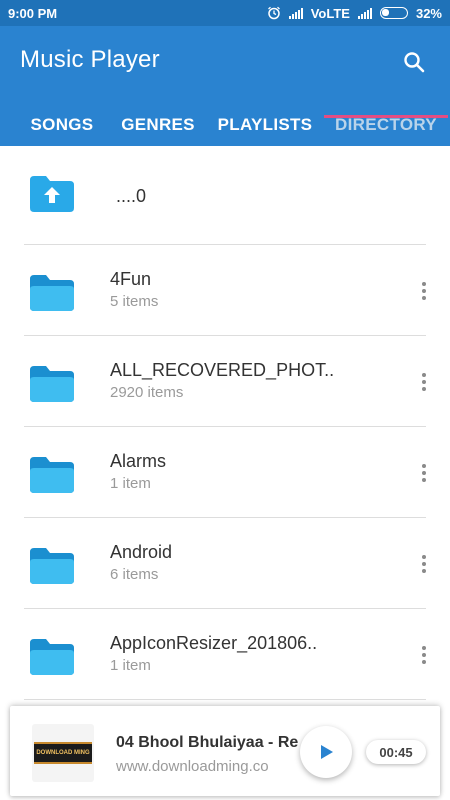 The width and height of the screenshot is (450, 800). What do you see at coordinates (386, 116) in the screenshot?
I see `tab-indicator` at bounding box center [386, 116].